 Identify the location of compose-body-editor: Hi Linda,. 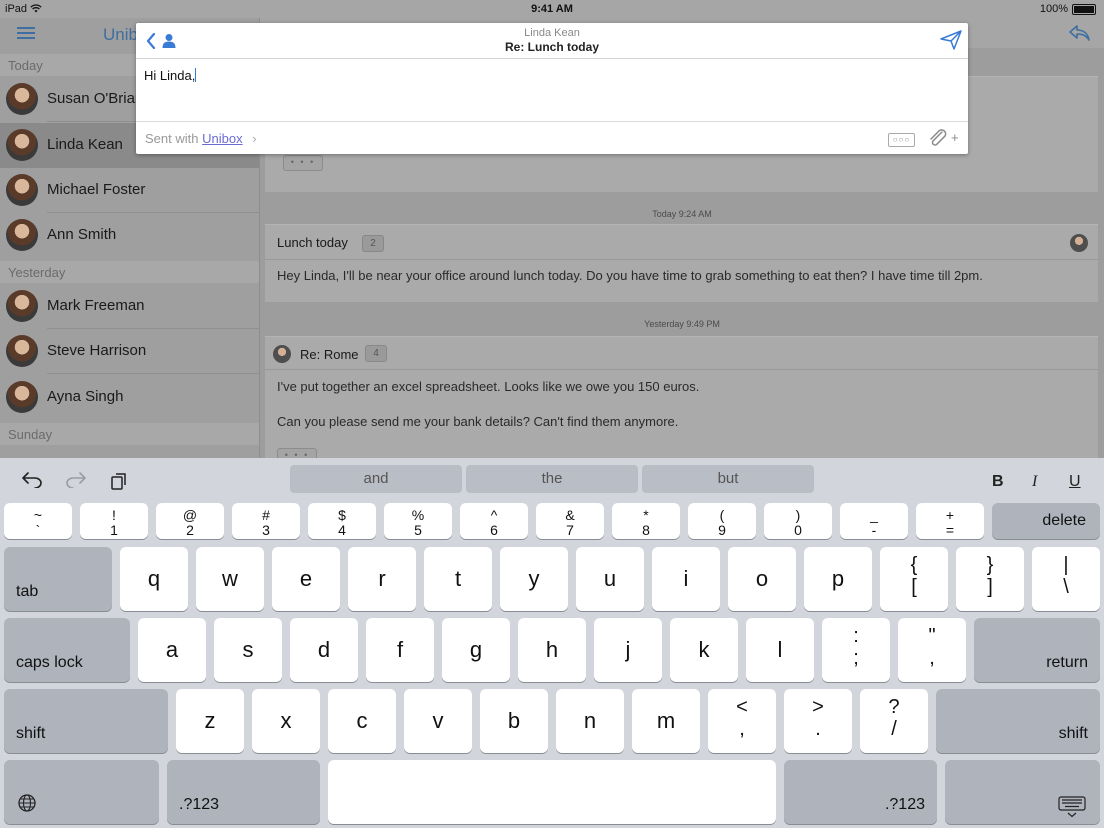
(170, 75).